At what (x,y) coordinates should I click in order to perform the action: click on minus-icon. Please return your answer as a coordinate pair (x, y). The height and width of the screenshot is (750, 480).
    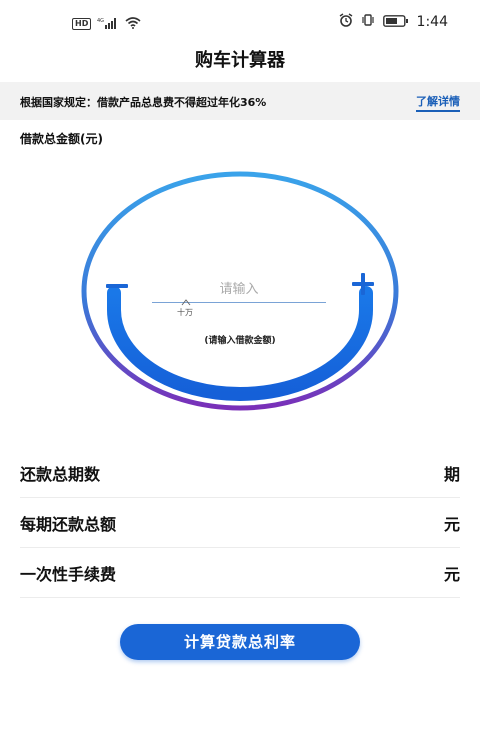
    Looking at the image, I should click on (117, 286).